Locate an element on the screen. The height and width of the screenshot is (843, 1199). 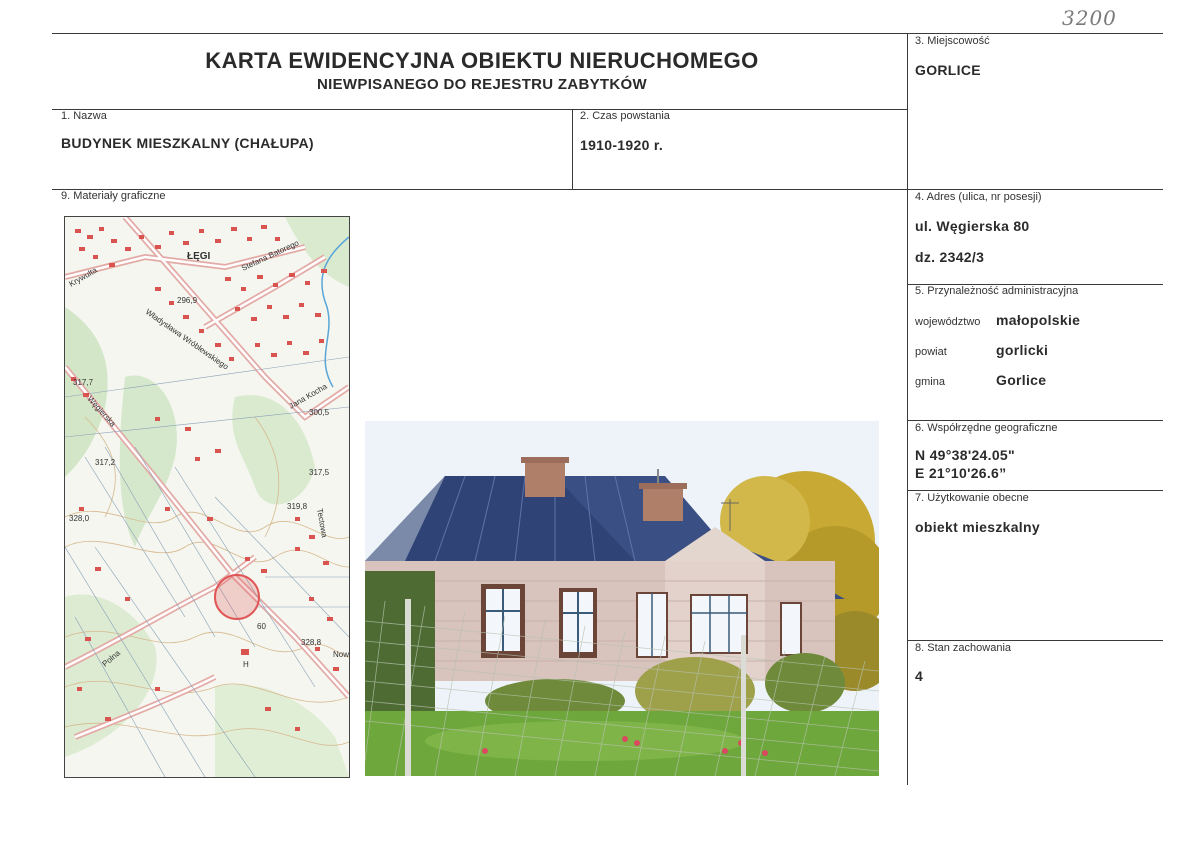
gmina-label: gmina is located at coordinates (930, 382).